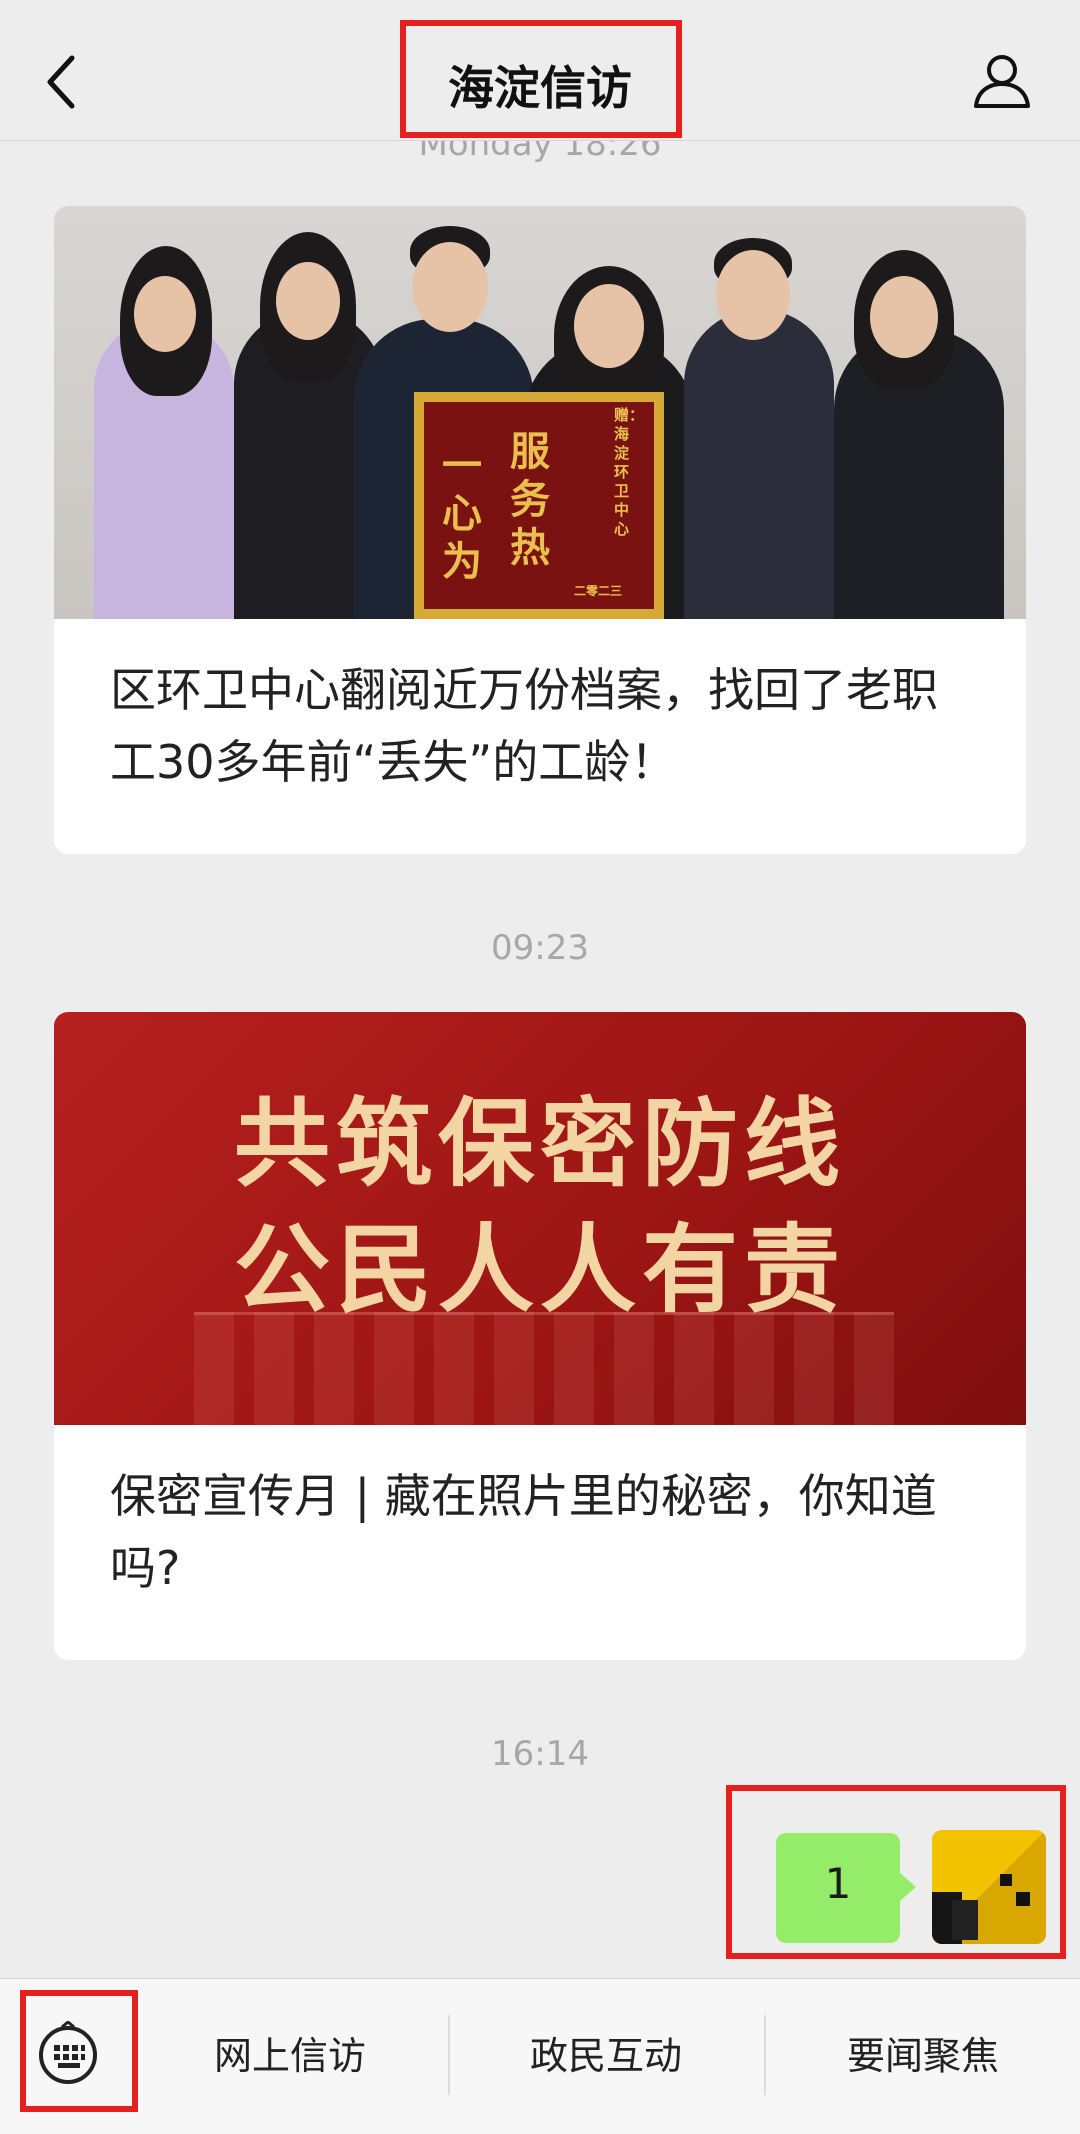 This screenshot has width=1080, height=2134. Describe the element at coordinates (923, 2056) in the screenshot. I see `menu-item-news-focus: 要闻聚焦` at that location.